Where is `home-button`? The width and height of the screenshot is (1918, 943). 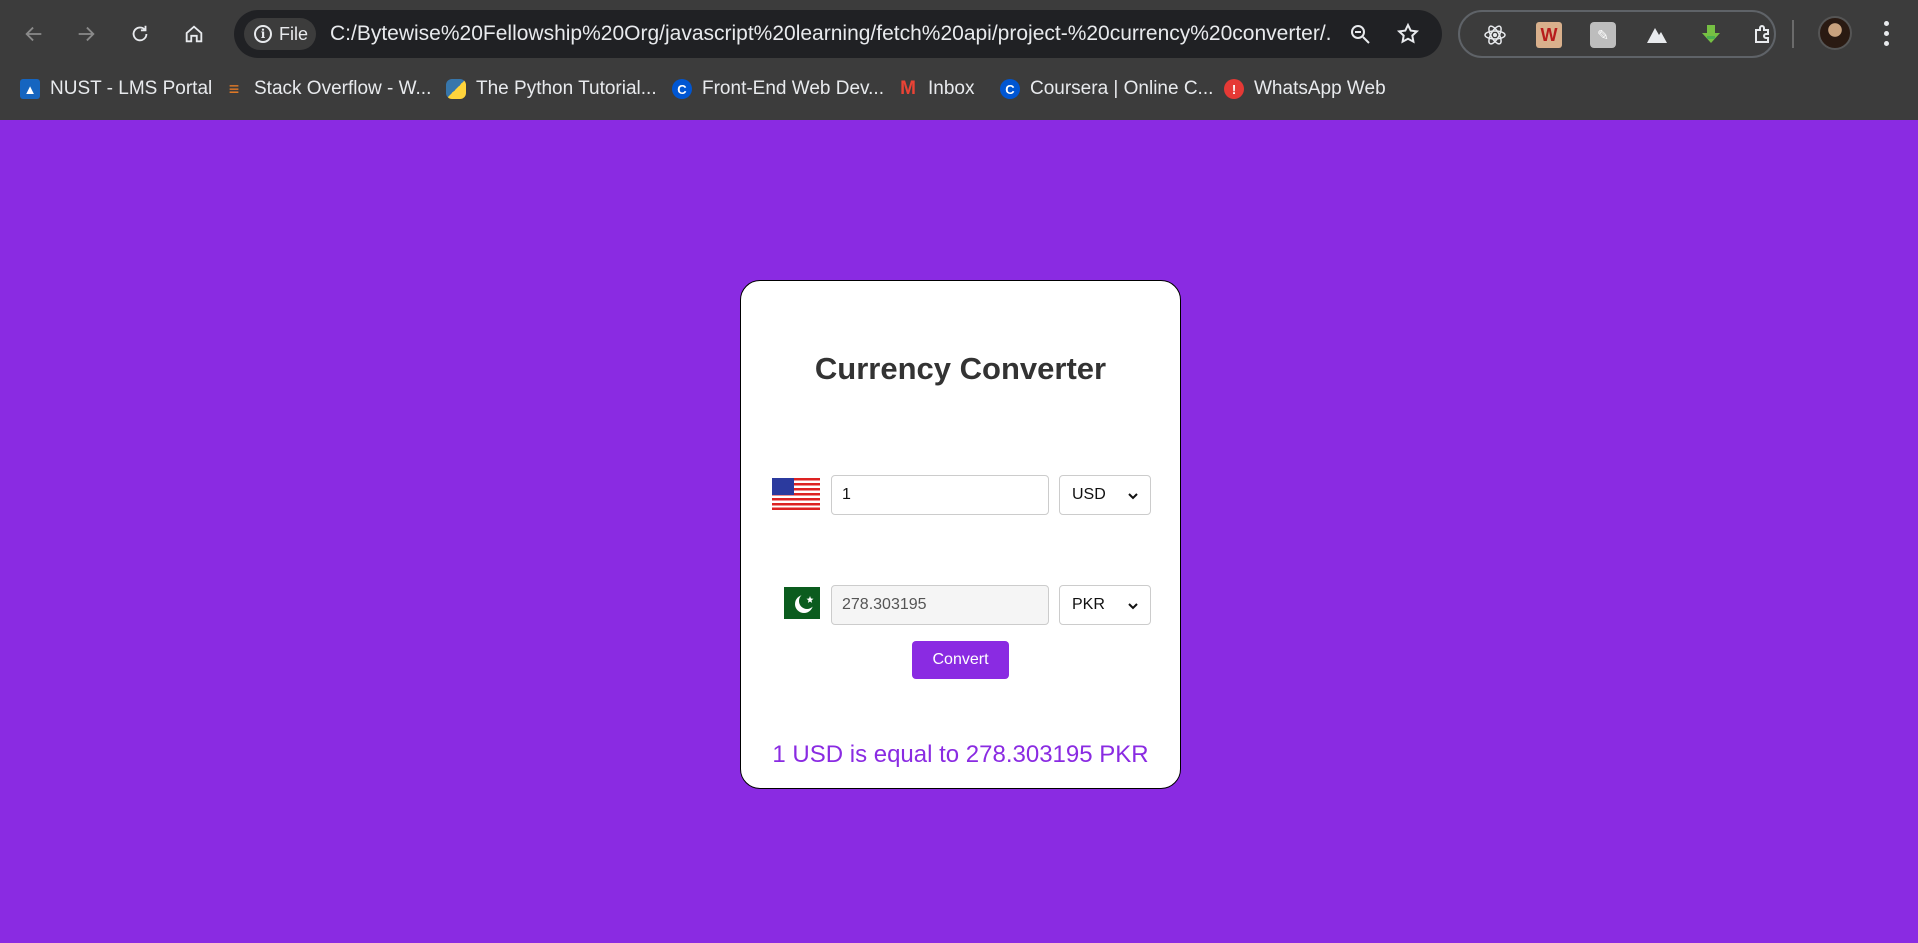 home-button is located at coordinates (194, 34).